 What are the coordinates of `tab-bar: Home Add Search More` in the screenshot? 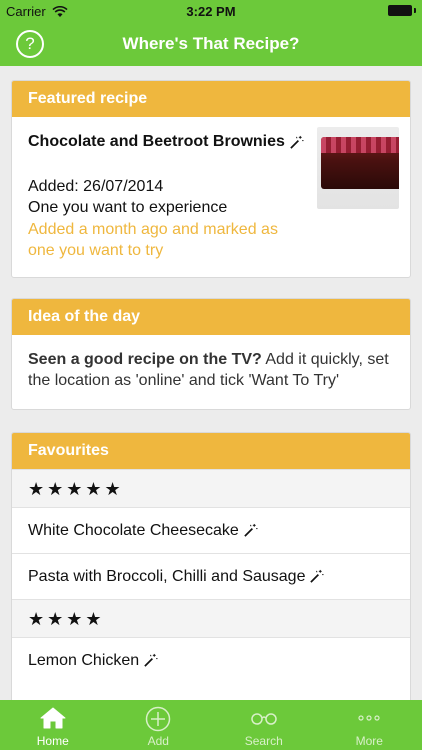 It's located at (211, 725).